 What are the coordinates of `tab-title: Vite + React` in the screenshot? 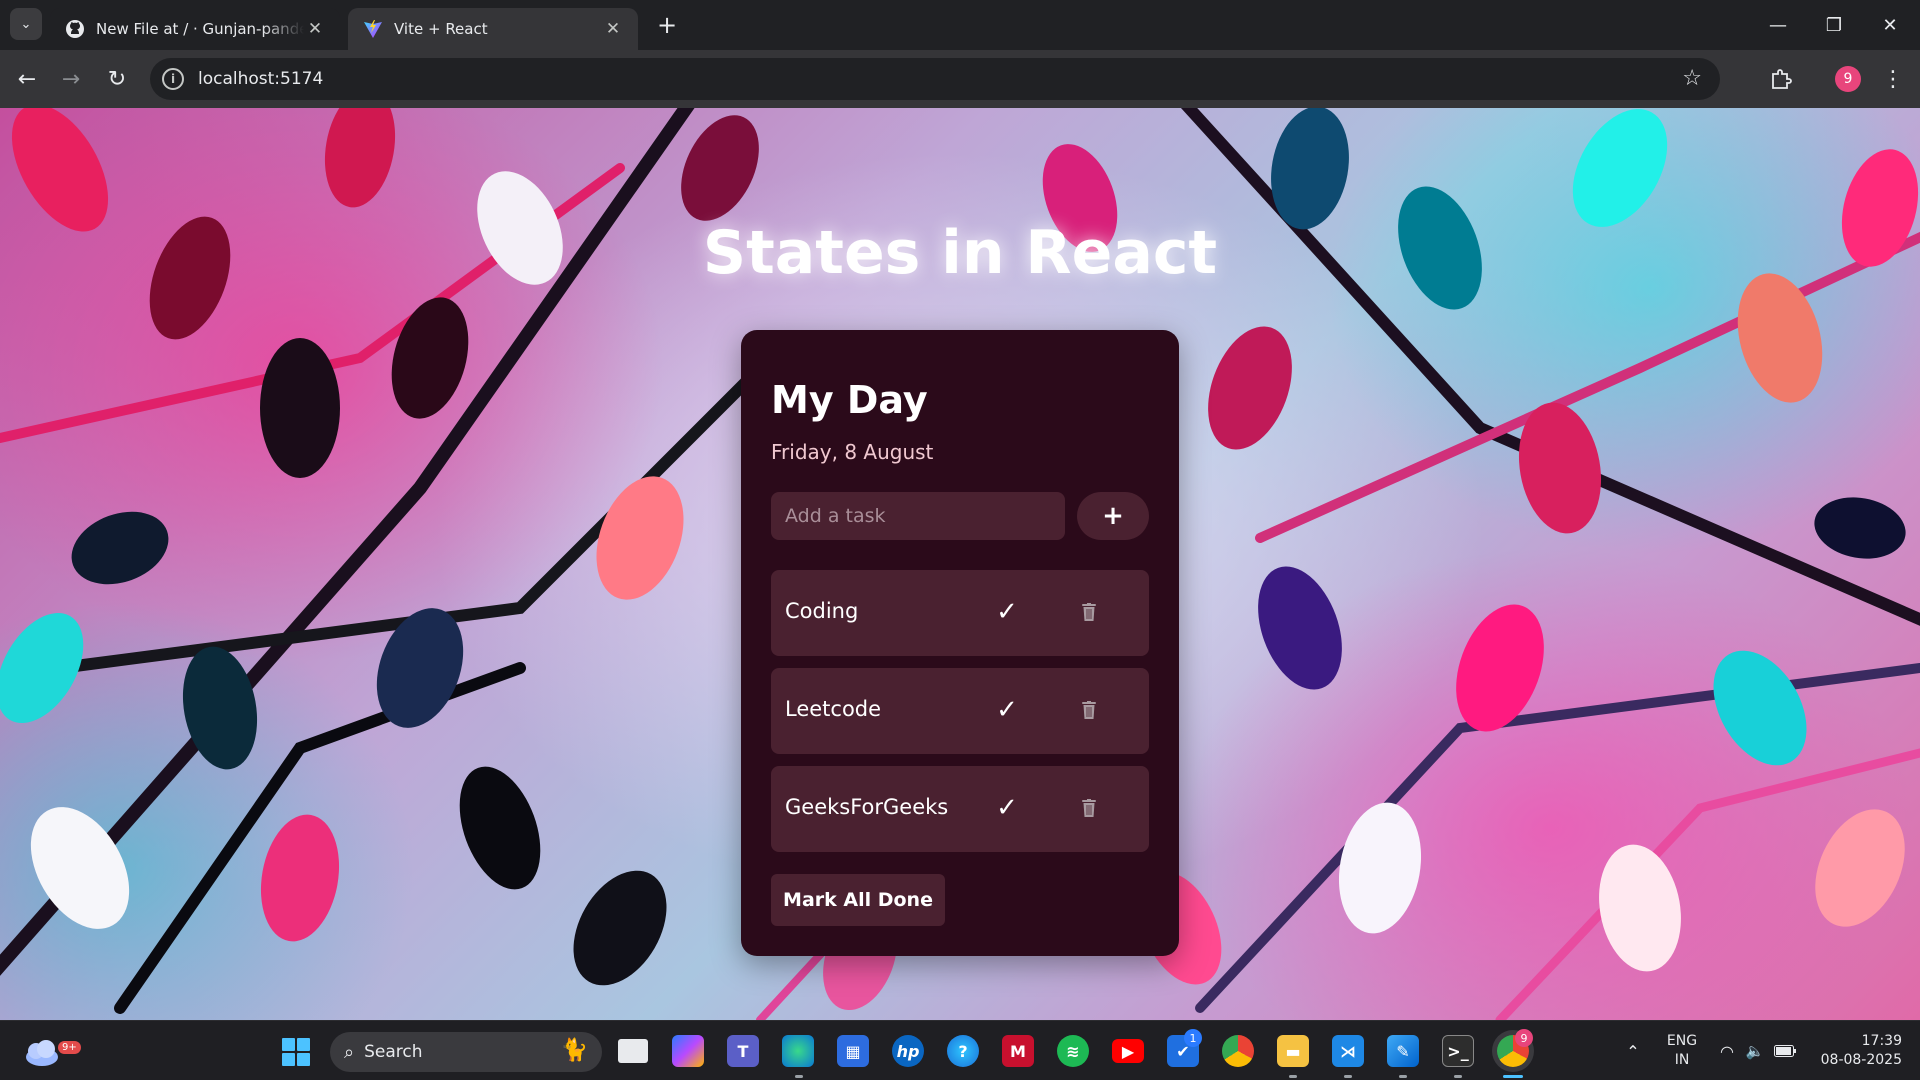 It's located at (441, 29).